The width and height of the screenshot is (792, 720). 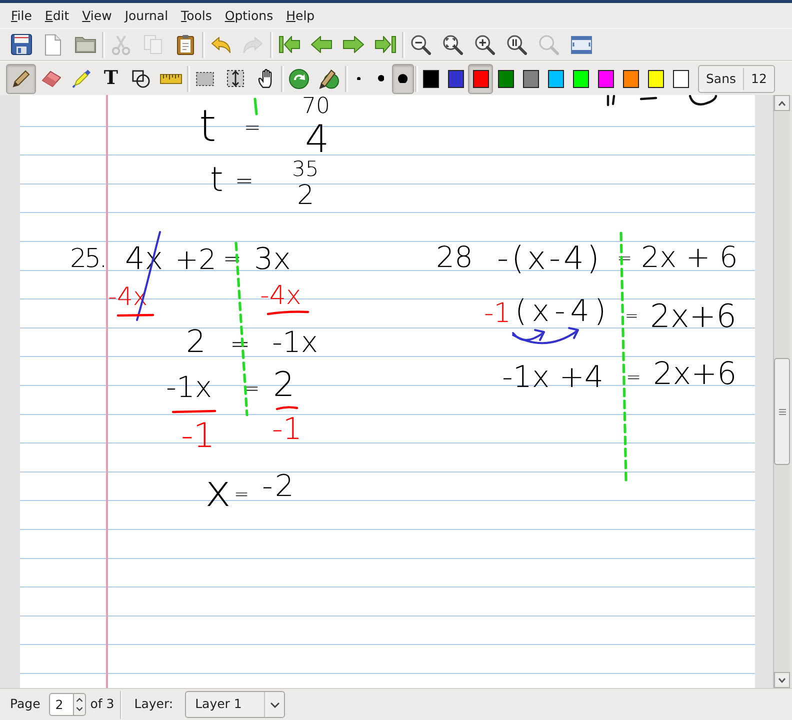 I want to click on pencil-icon, so click(x=21, y=79).